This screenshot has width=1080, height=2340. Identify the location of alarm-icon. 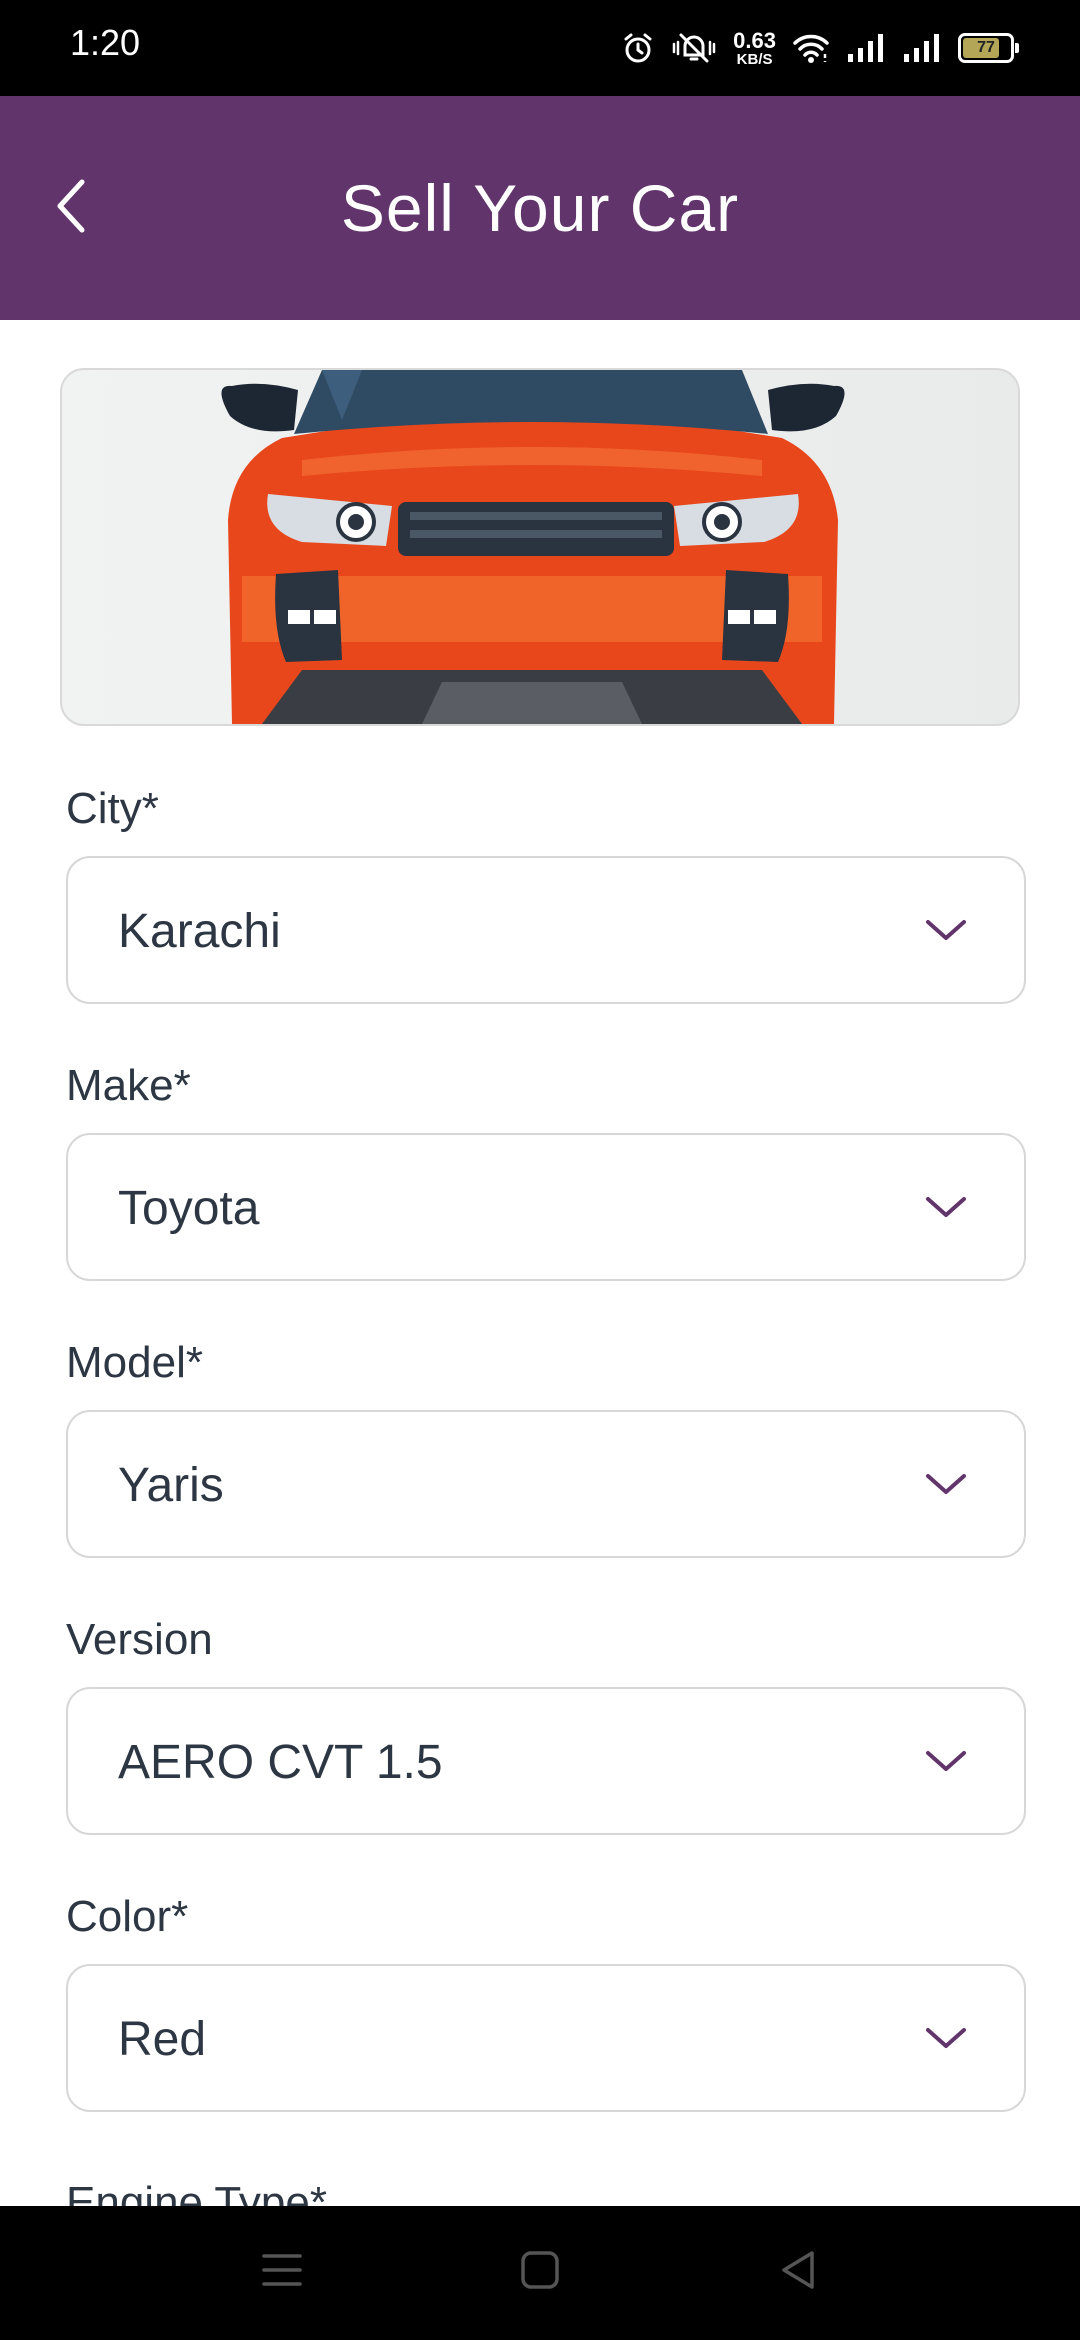
(638, 48).